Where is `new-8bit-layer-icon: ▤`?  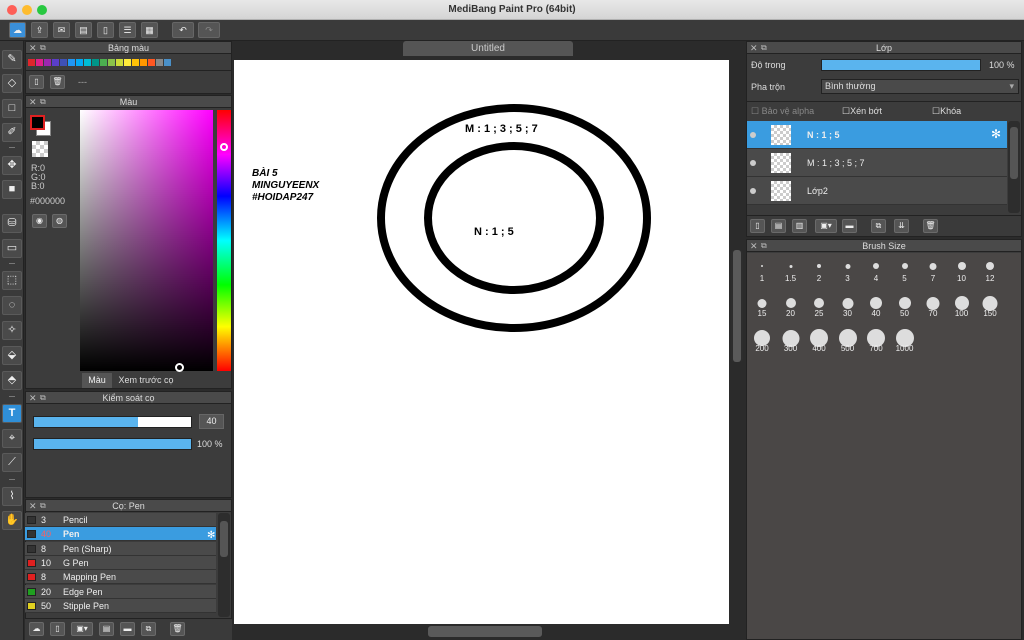 new-8bit-layer-icon: ▤ is located at coordinates (778, 226).